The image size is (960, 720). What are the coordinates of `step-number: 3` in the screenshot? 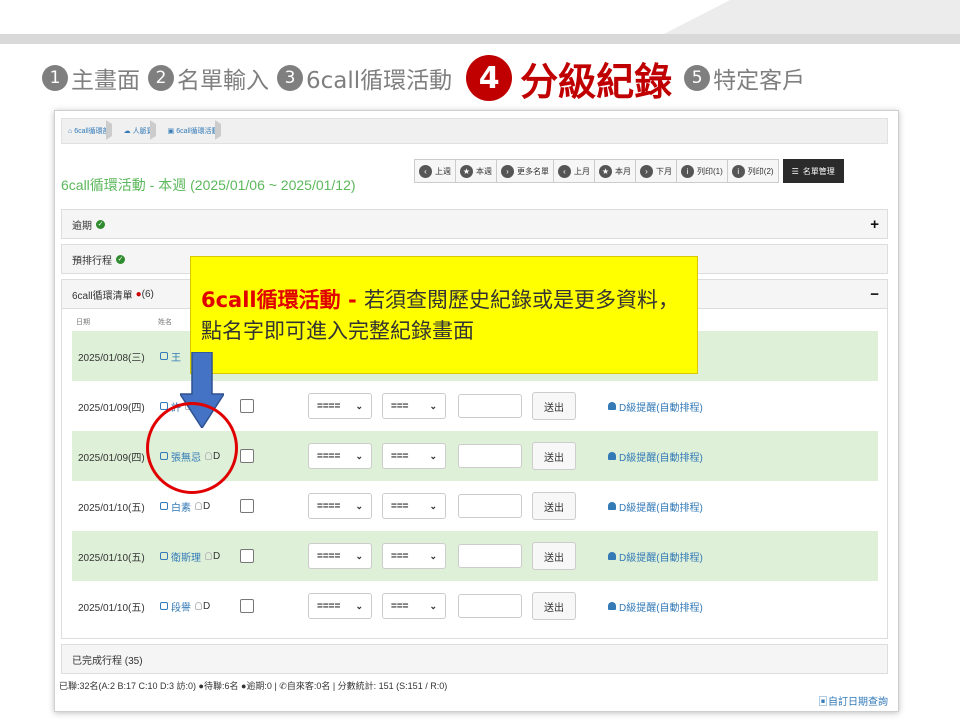 It's located at (290, 78).